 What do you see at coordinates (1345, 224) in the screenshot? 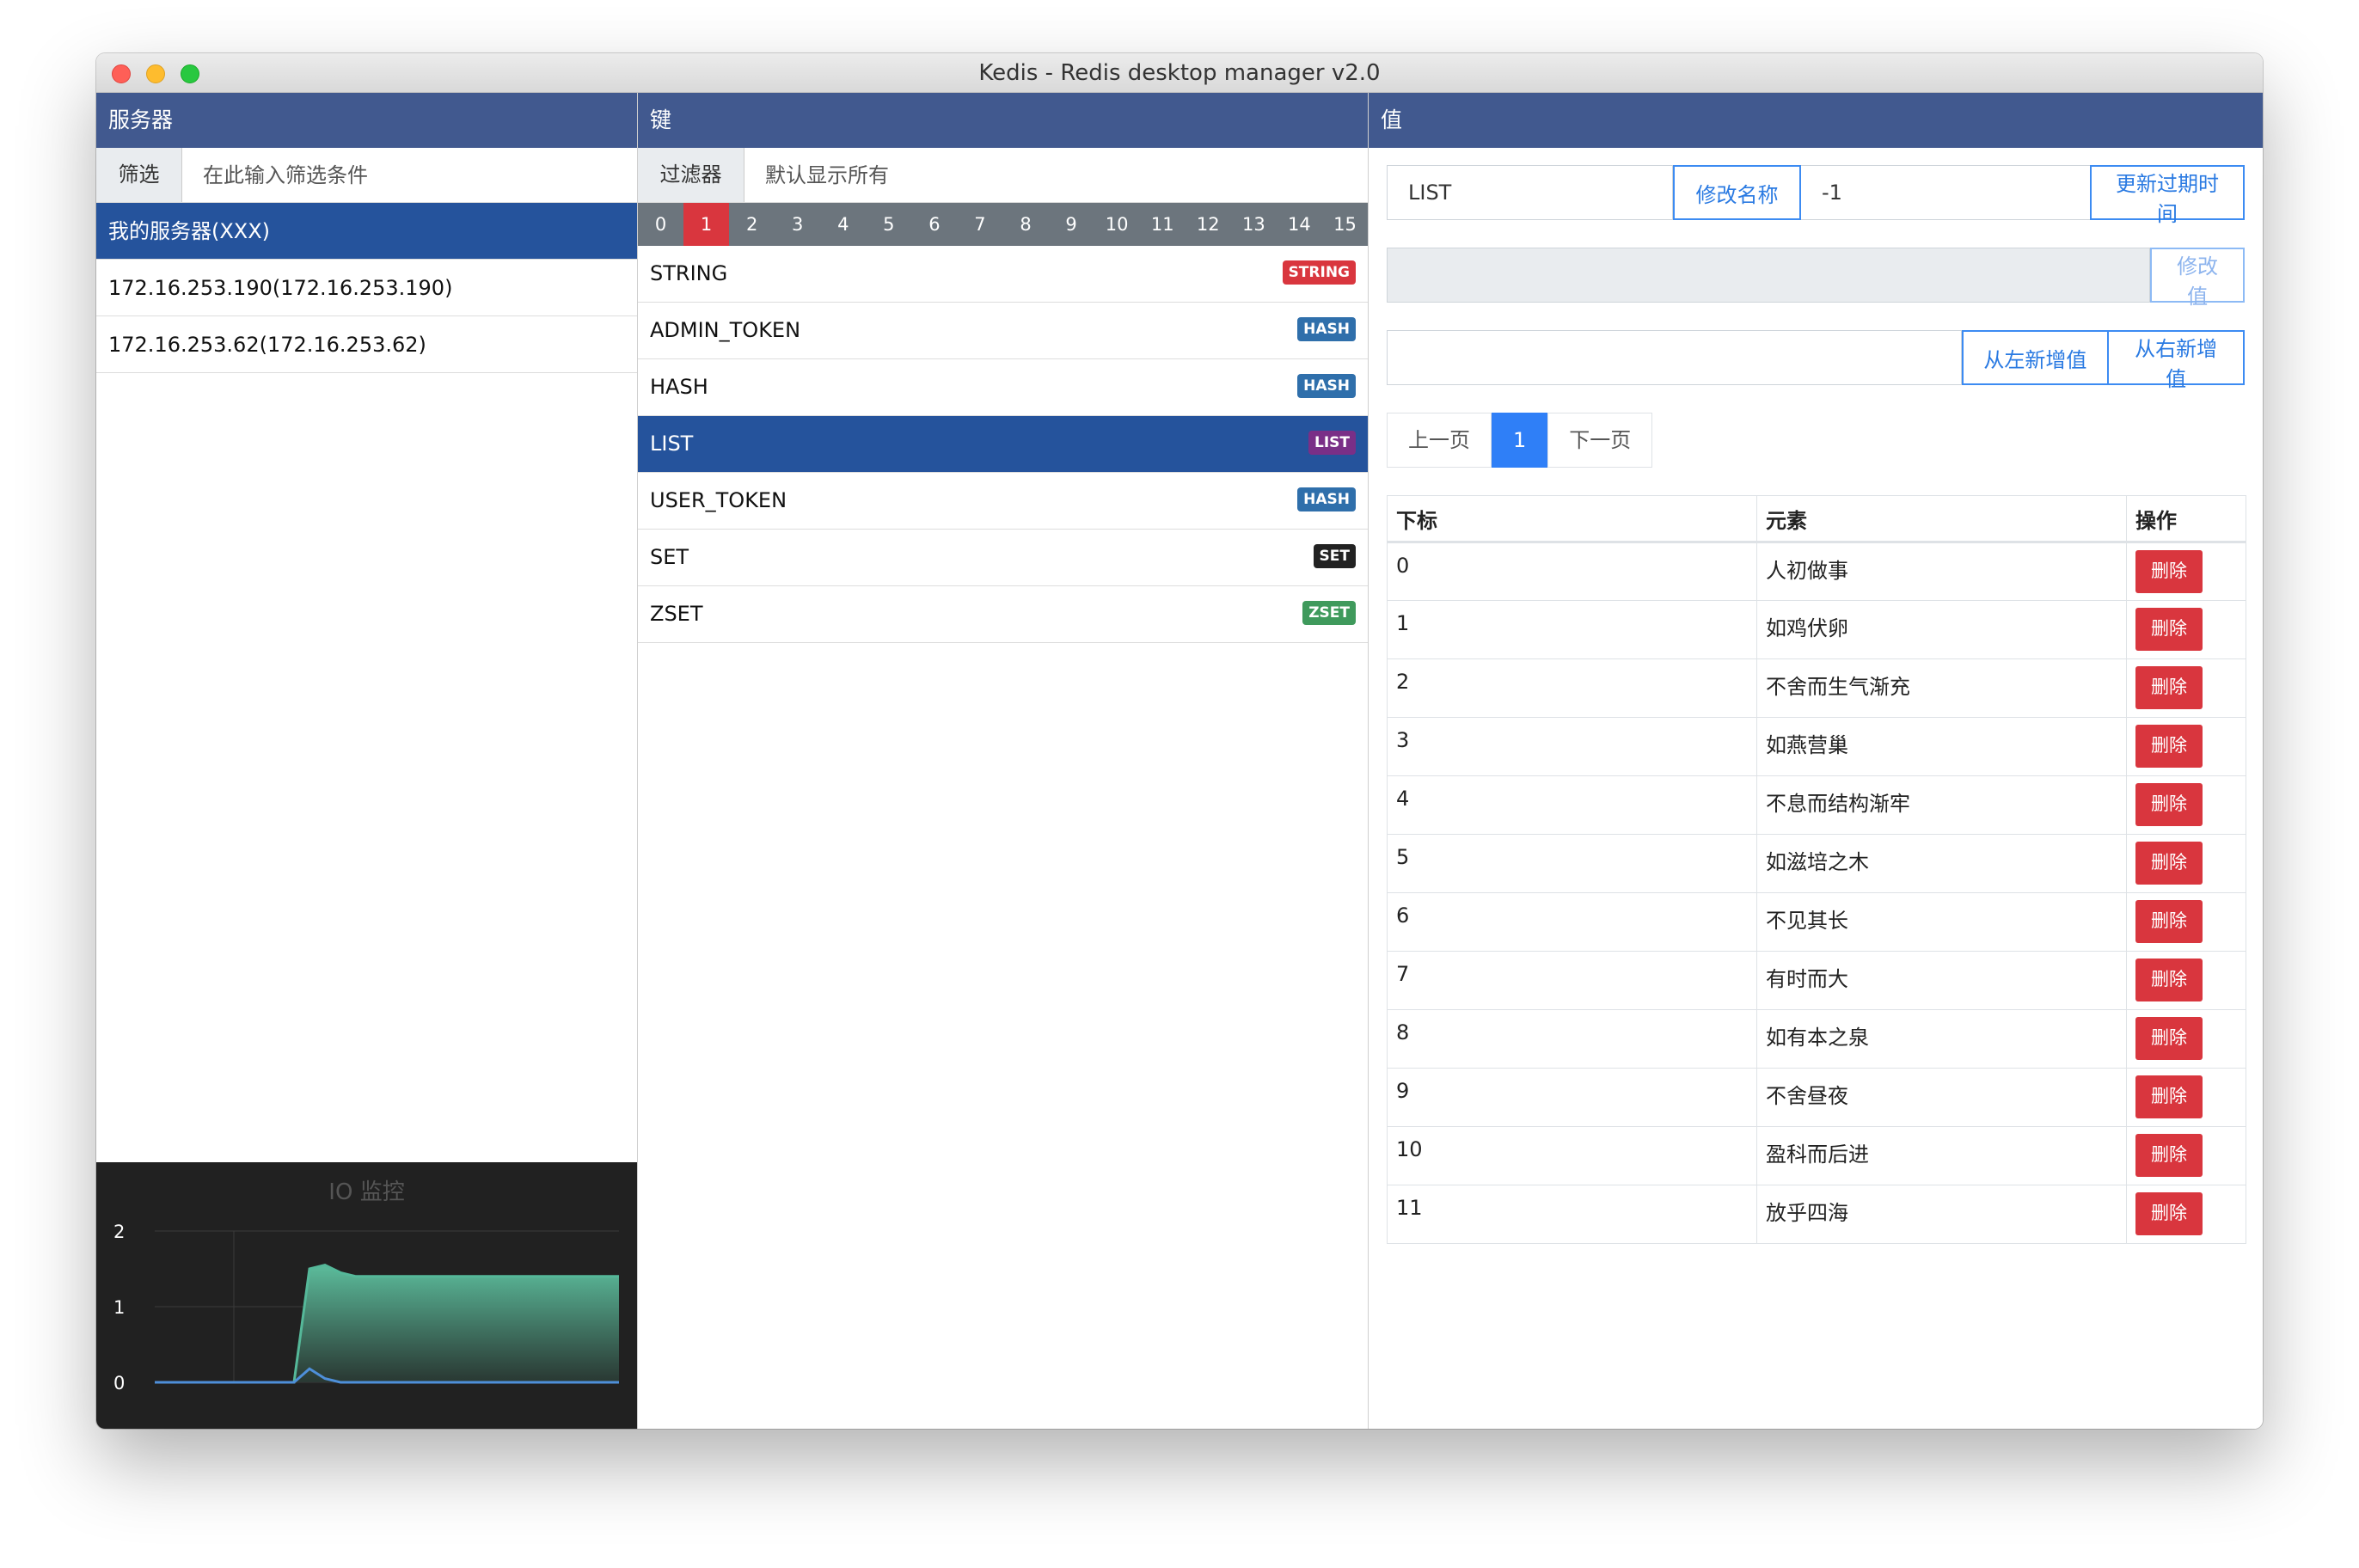
I see `db-tab-15: 15` at bounding box center [1345, 224].